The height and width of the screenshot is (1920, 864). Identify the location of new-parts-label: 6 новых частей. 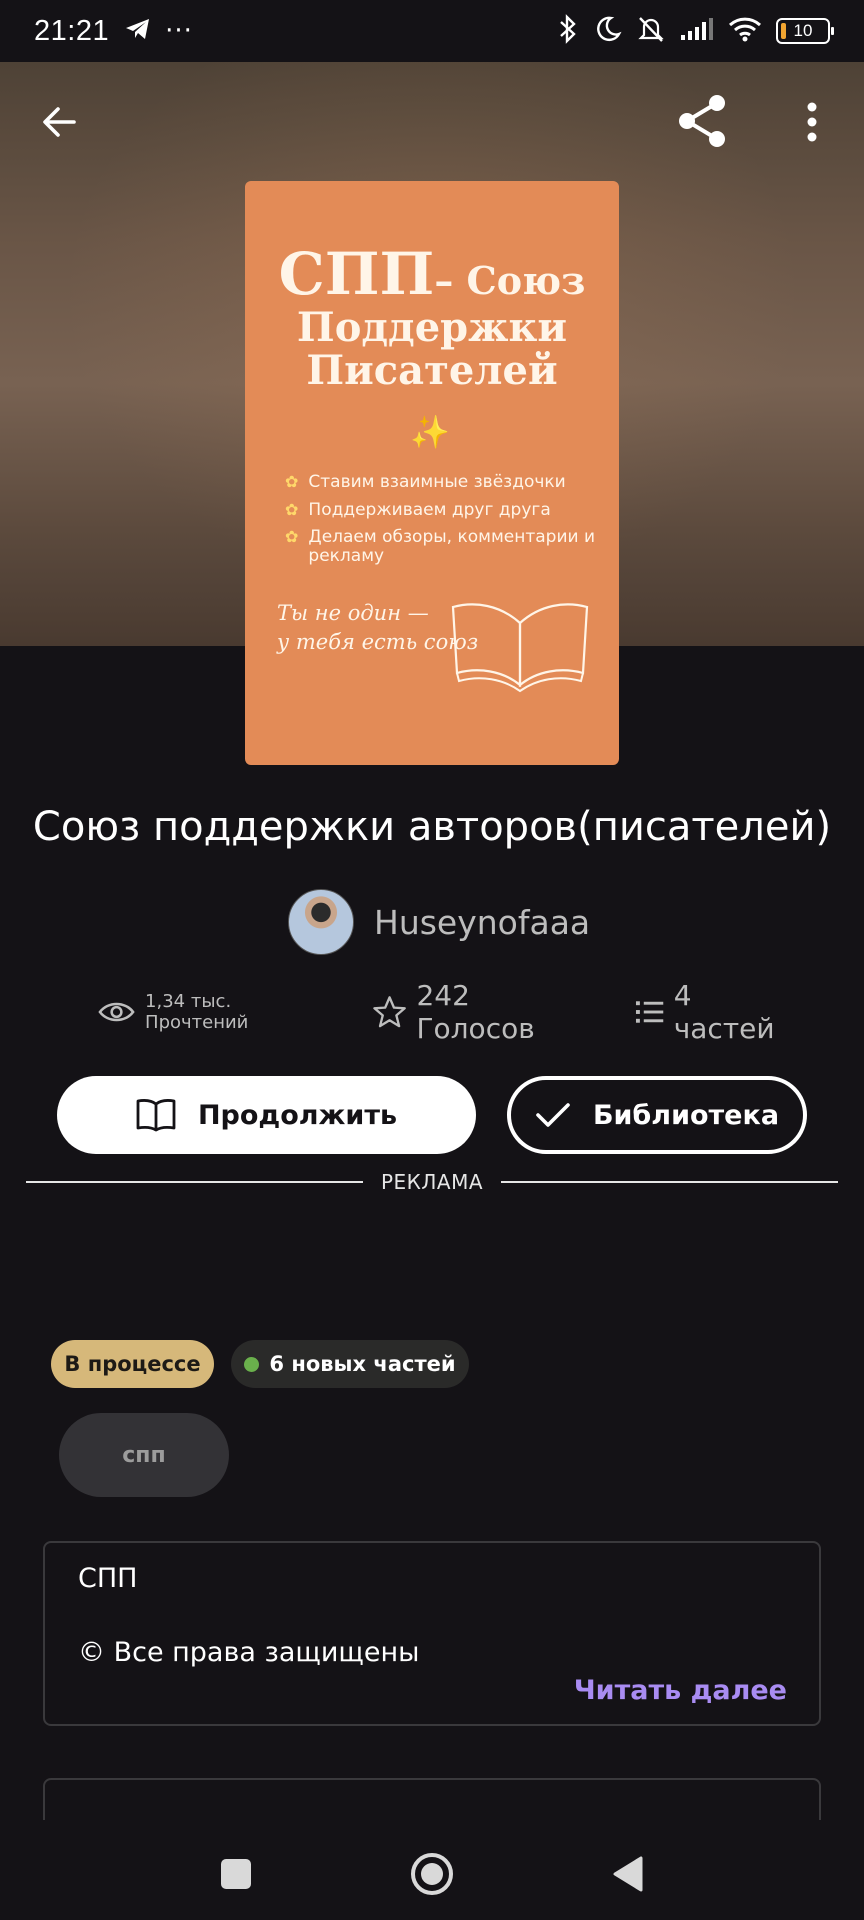
(362, 1364).